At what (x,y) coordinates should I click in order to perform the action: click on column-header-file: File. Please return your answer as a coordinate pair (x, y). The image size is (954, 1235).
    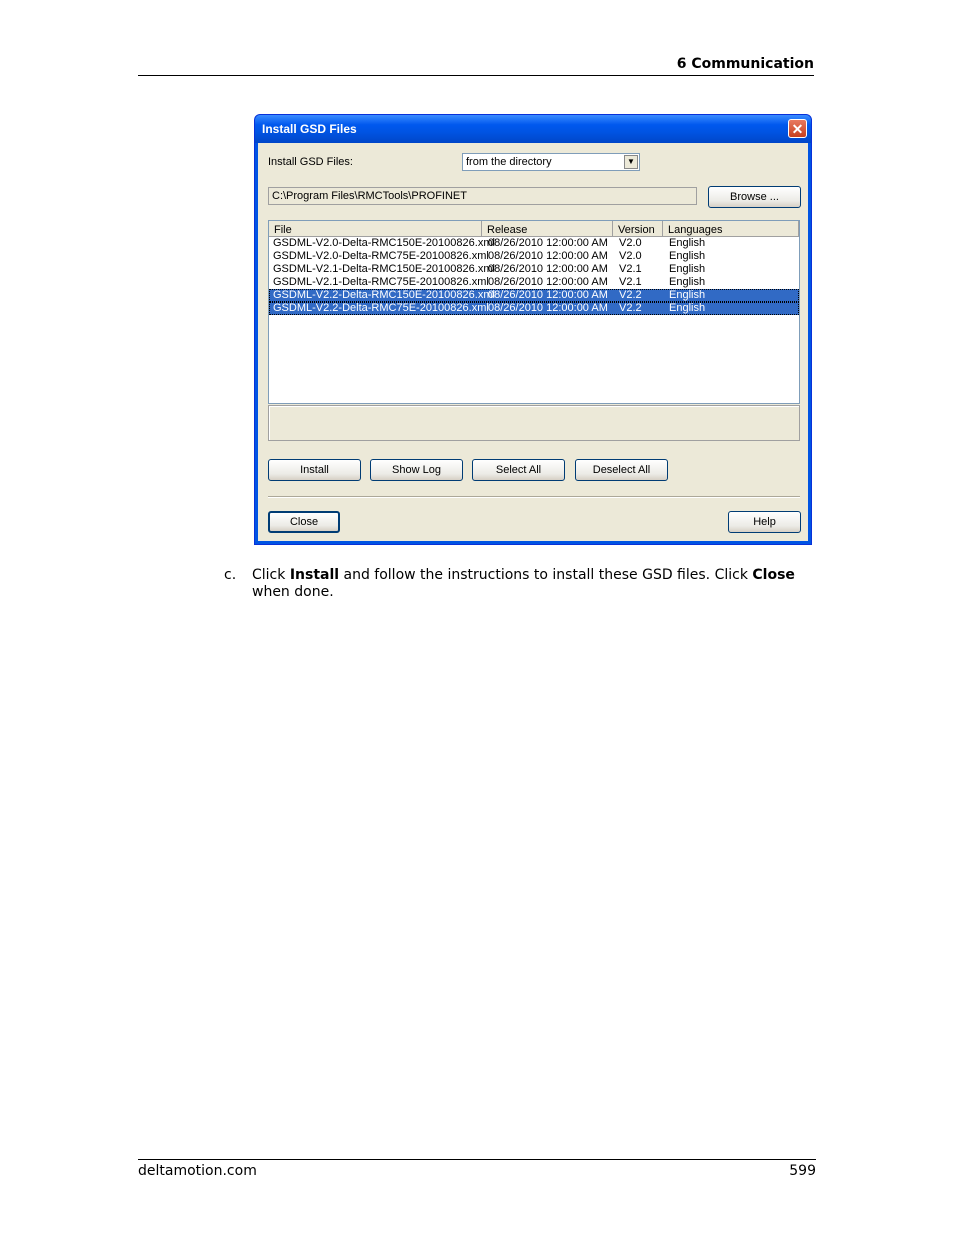
    Looking at the image, I should click on (375, 229).